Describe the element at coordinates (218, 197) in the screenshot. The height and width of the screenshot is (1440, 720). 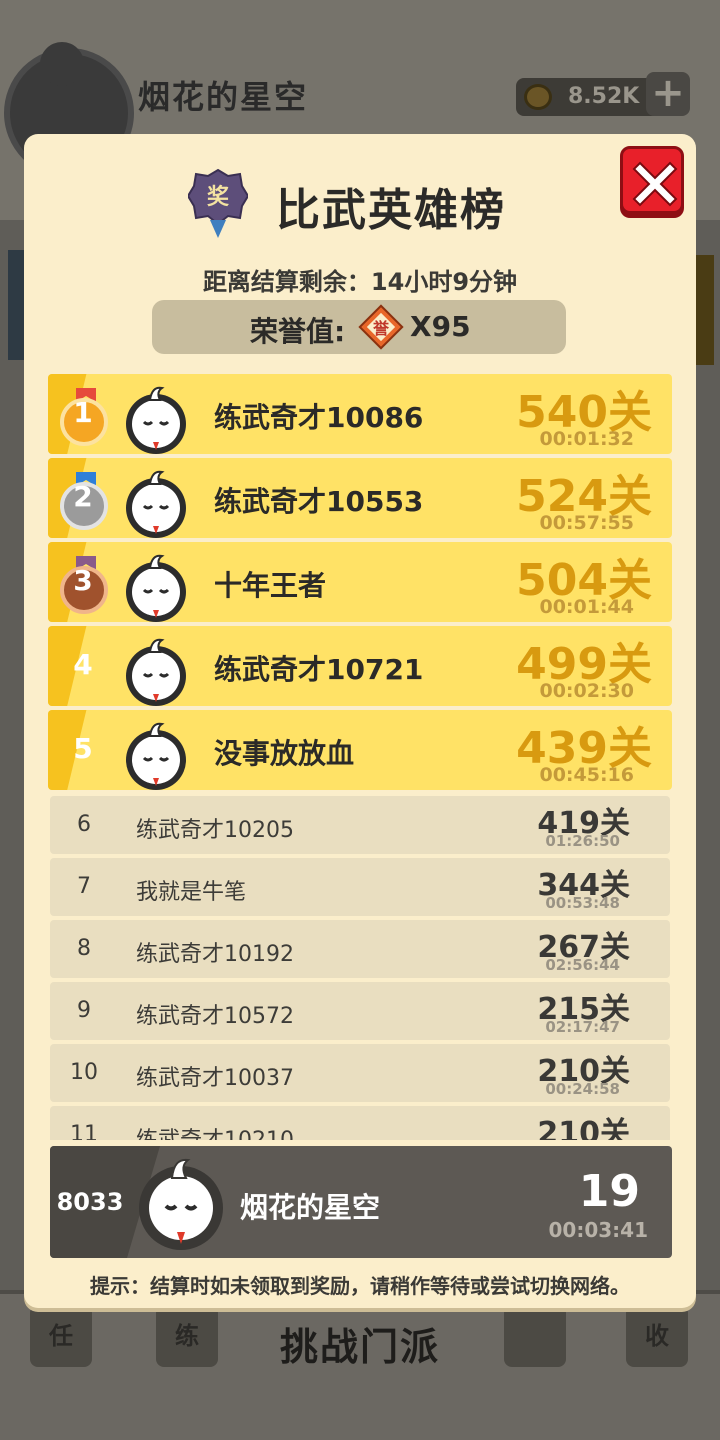
I see `svg-text: 奖` at that location.